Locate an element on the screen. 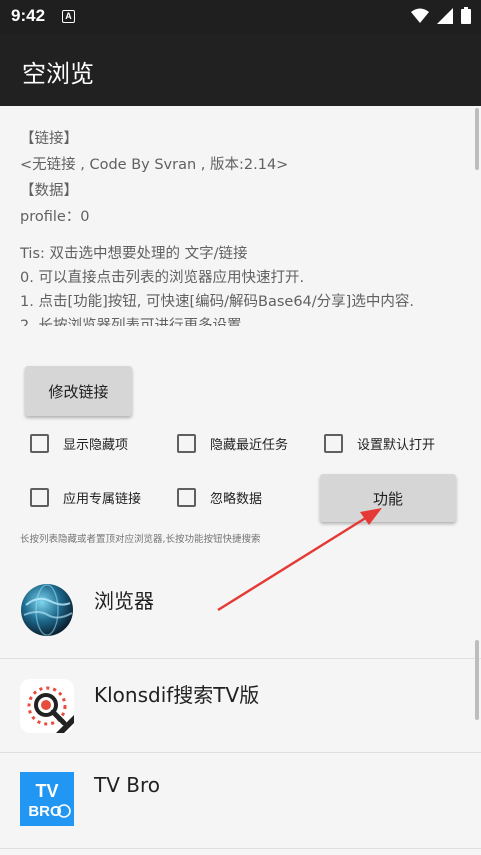 The width and height of the screenshot is (481, 855). klonsdif-app-icon is located at coordinates (47, 706).